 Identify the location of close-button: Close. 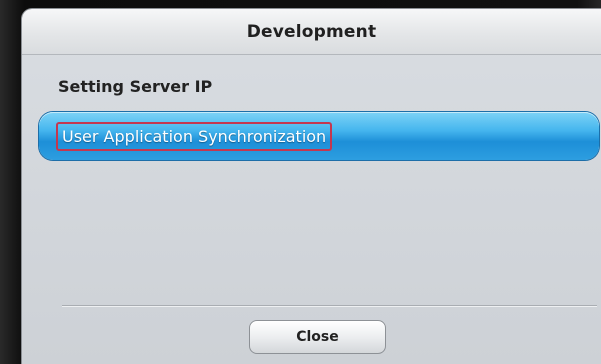
(317, 337).